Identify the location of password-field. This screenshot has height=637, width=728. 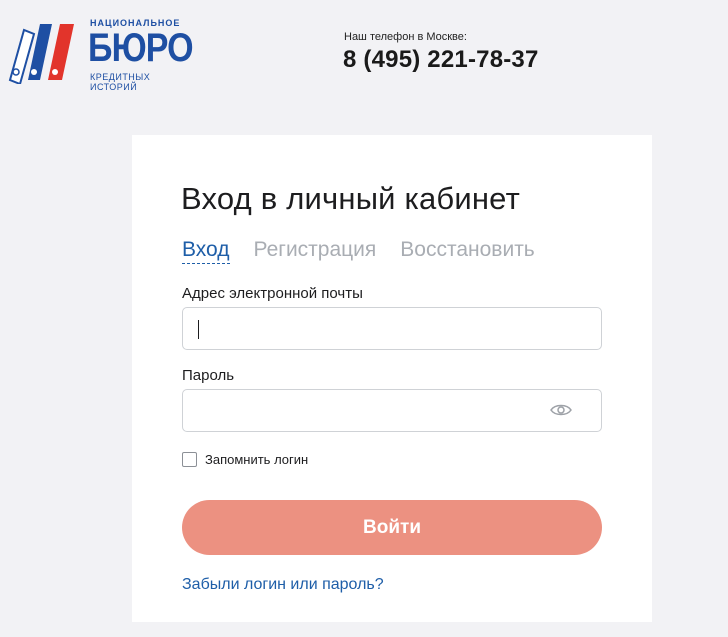
(392, 410).